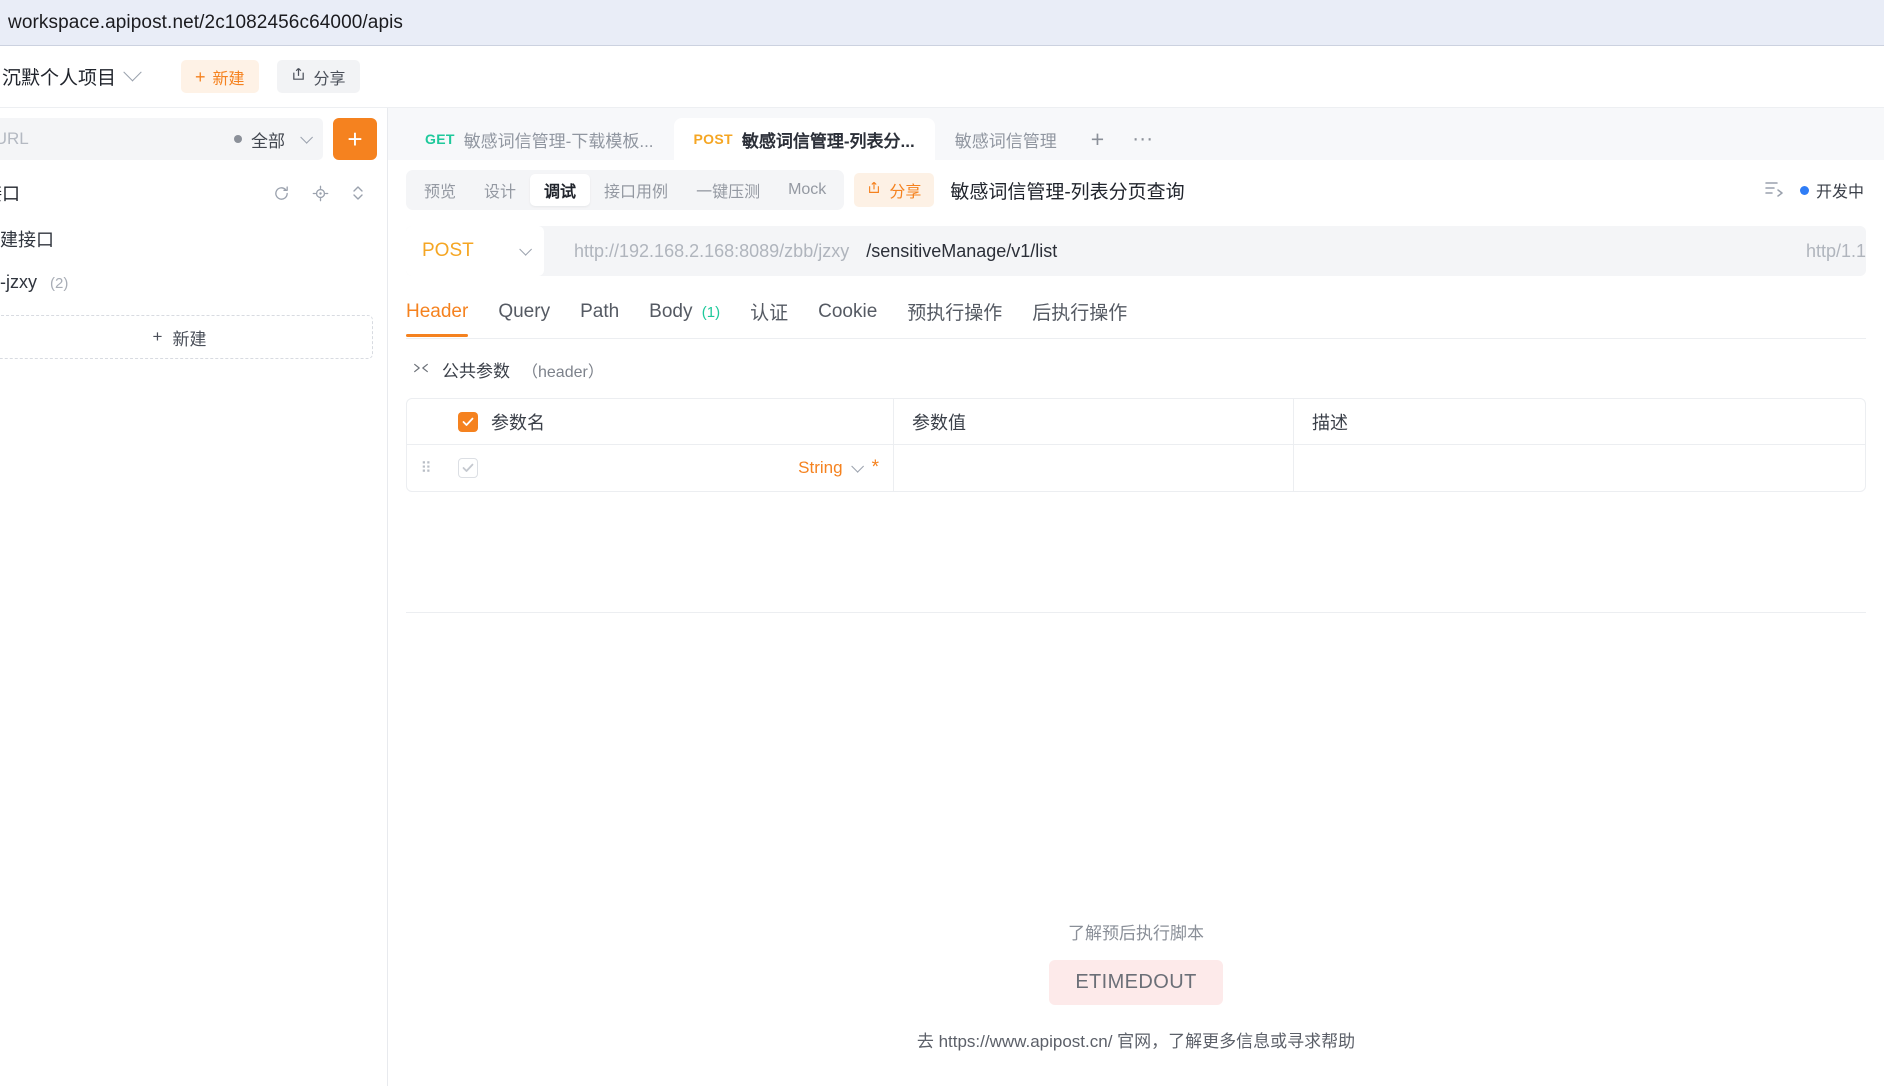 The image size is (1884, 1086). I want to click on tab-method-badge: GET, so click(440, 139).